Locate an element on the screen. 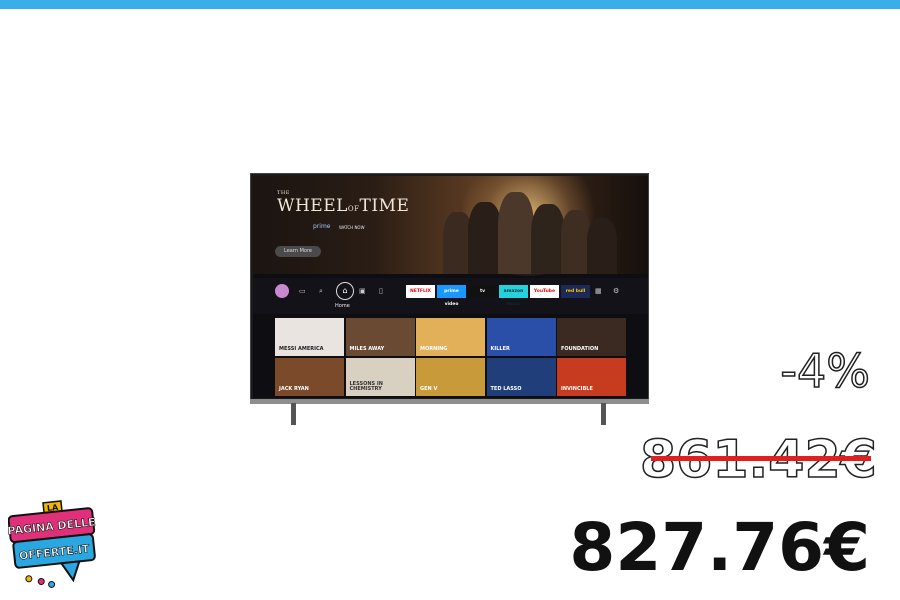 The image size is (900, 600). content-tile: GEN V is located at coordinates (450, 377).